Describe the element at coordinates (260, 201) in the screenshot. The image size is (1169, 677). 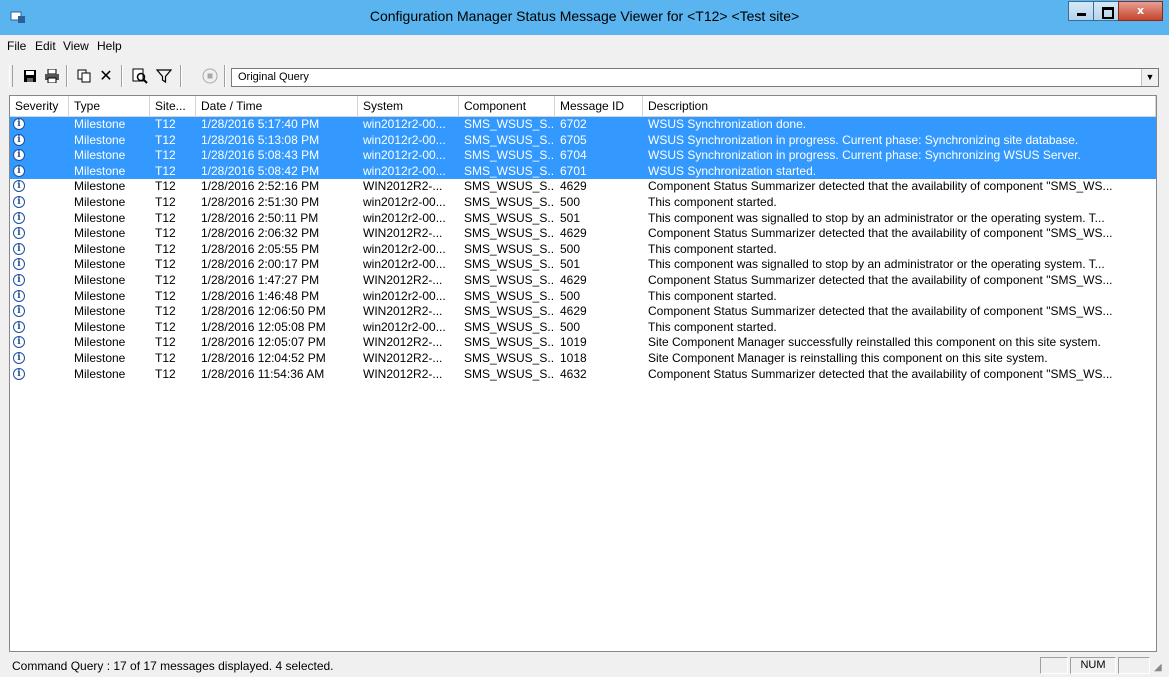
I see `cell-datetime: 1/28/2016 2:51:30 PM` at that location.